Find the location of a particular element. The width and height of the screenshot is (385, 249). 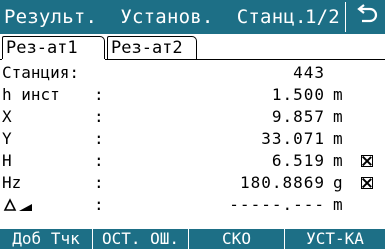

back-arrow-icon is located at coordinates (366, 15).